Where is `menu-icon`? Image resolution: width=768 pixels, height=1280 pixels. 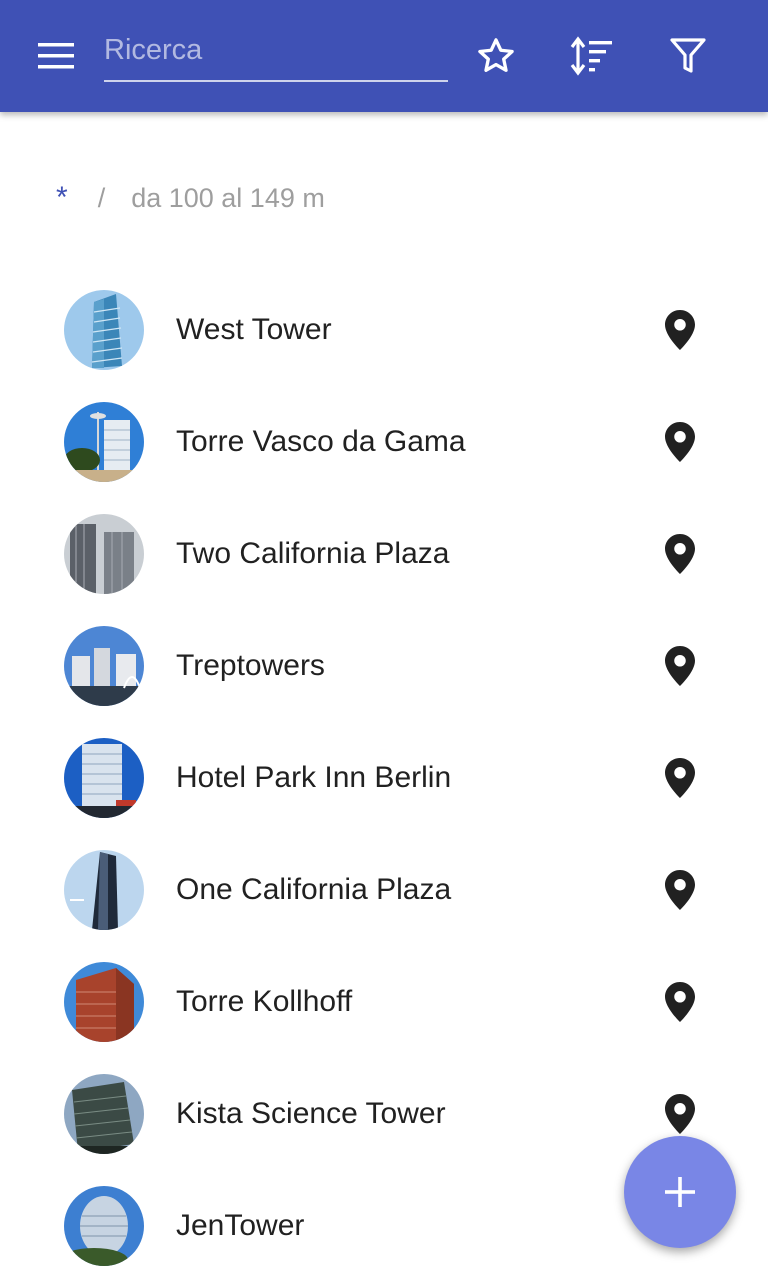
menu-icon is located at coordinates (56, 56).